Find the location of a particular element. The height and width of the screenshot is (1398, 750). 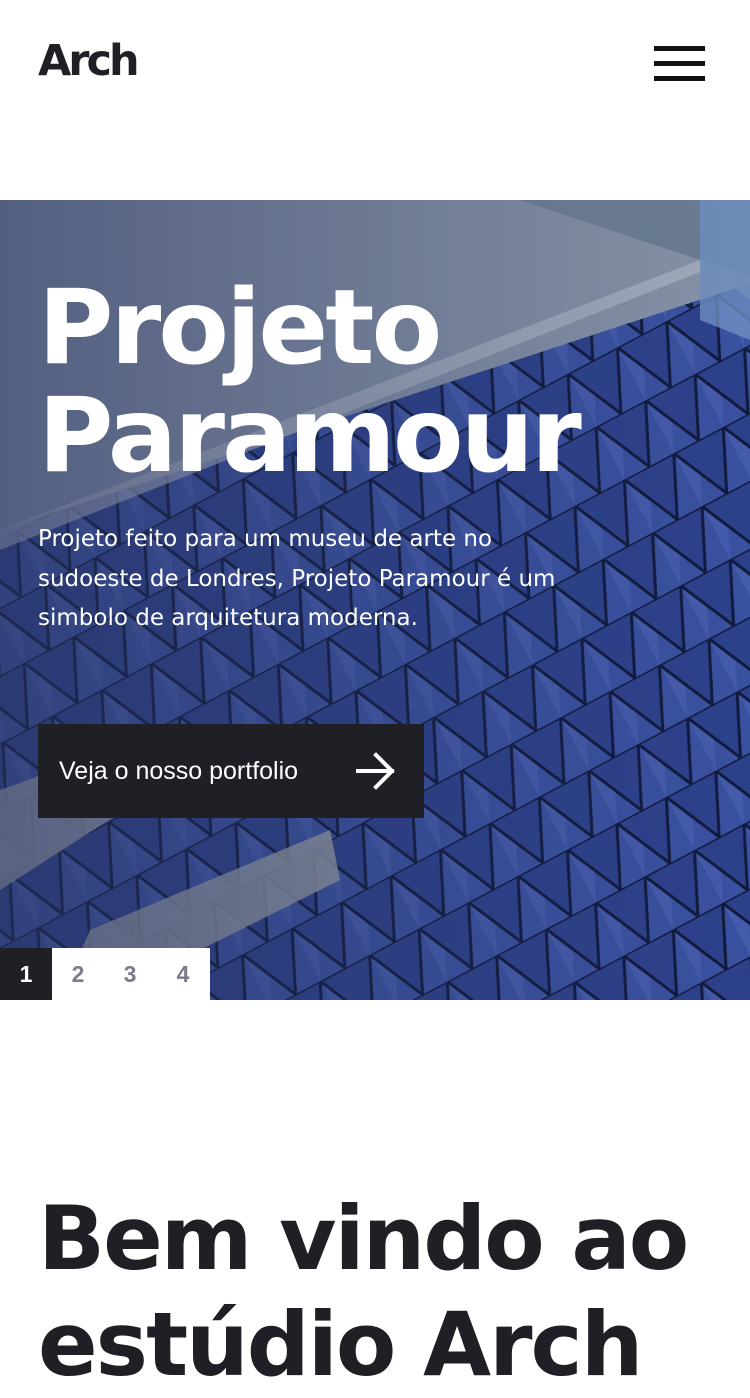

page-button-3: 3 is located at coordinates (130, 974).